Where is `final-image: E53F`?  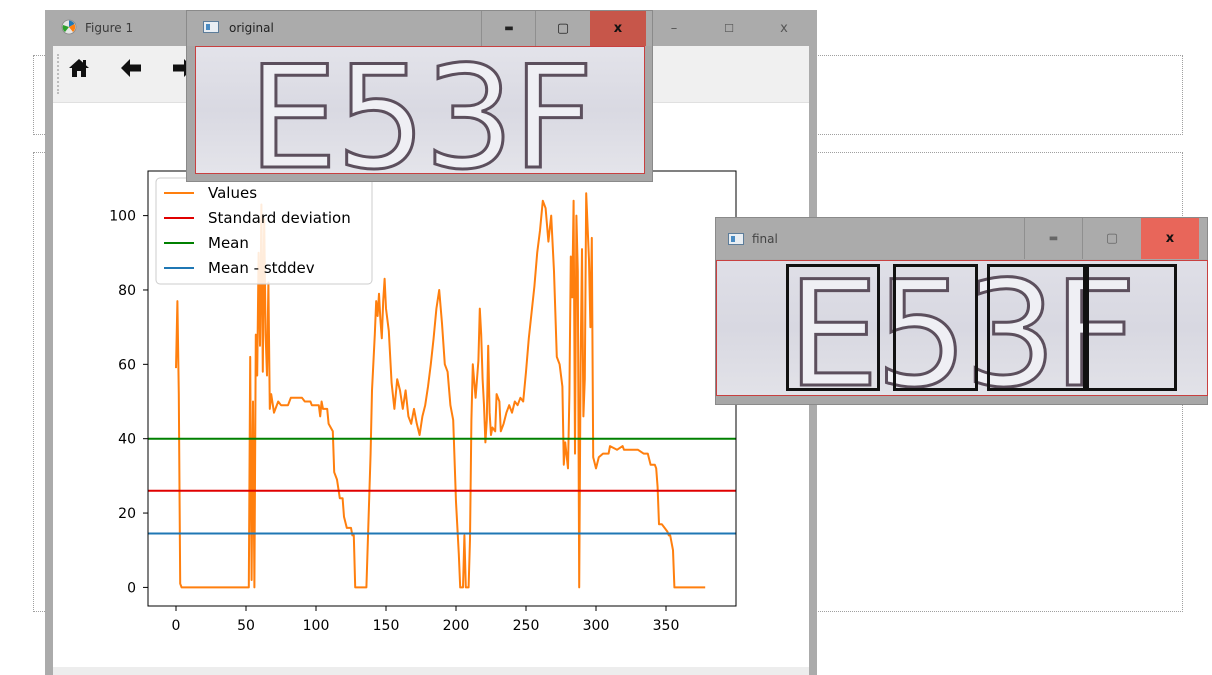
final-image: E53F is located at coordinates (962, 328).